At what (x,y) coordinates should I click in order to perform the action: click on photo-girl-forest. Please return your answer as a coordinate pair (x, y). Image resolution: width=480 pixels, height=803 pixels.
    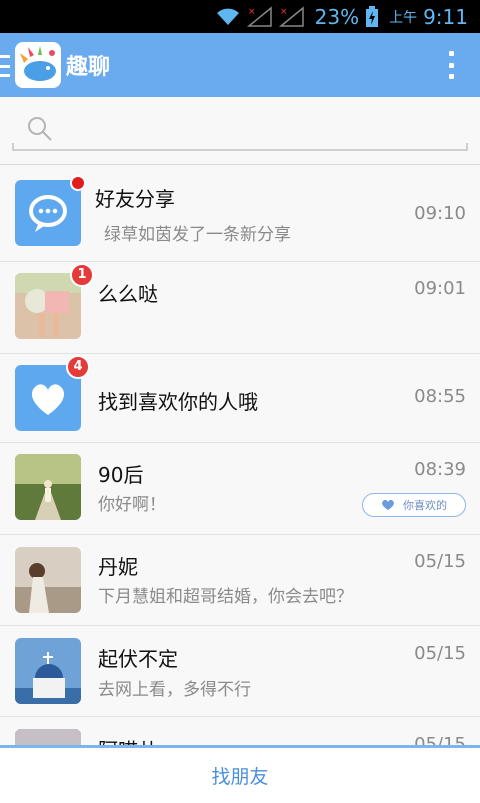
    Looking at the image, I should click on (48, 487).